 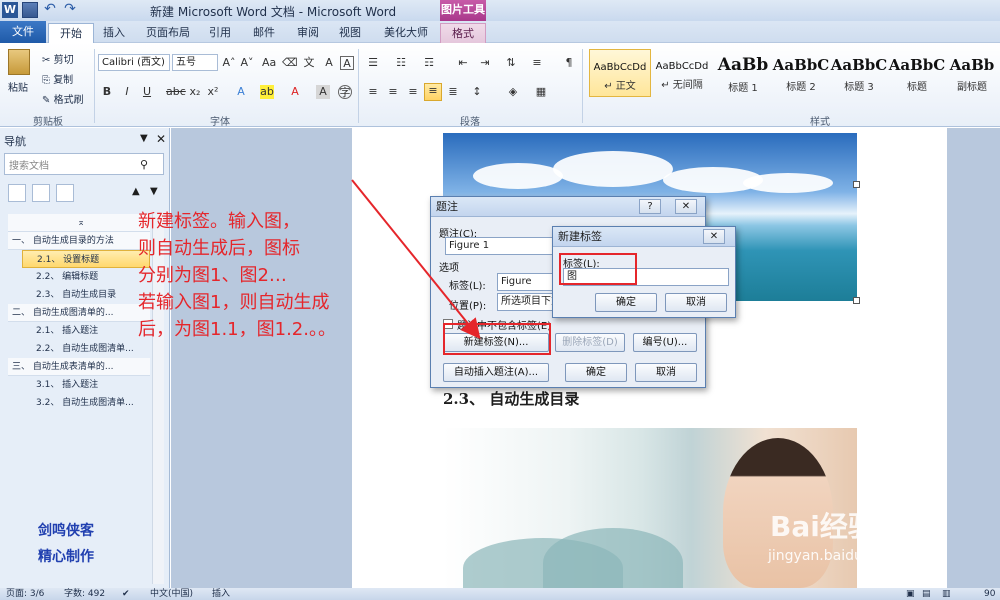 What do you see at coordinates (598, 269) in the screenshot?
I see `highlight-box-label-input` at bounding box center [598, 269].